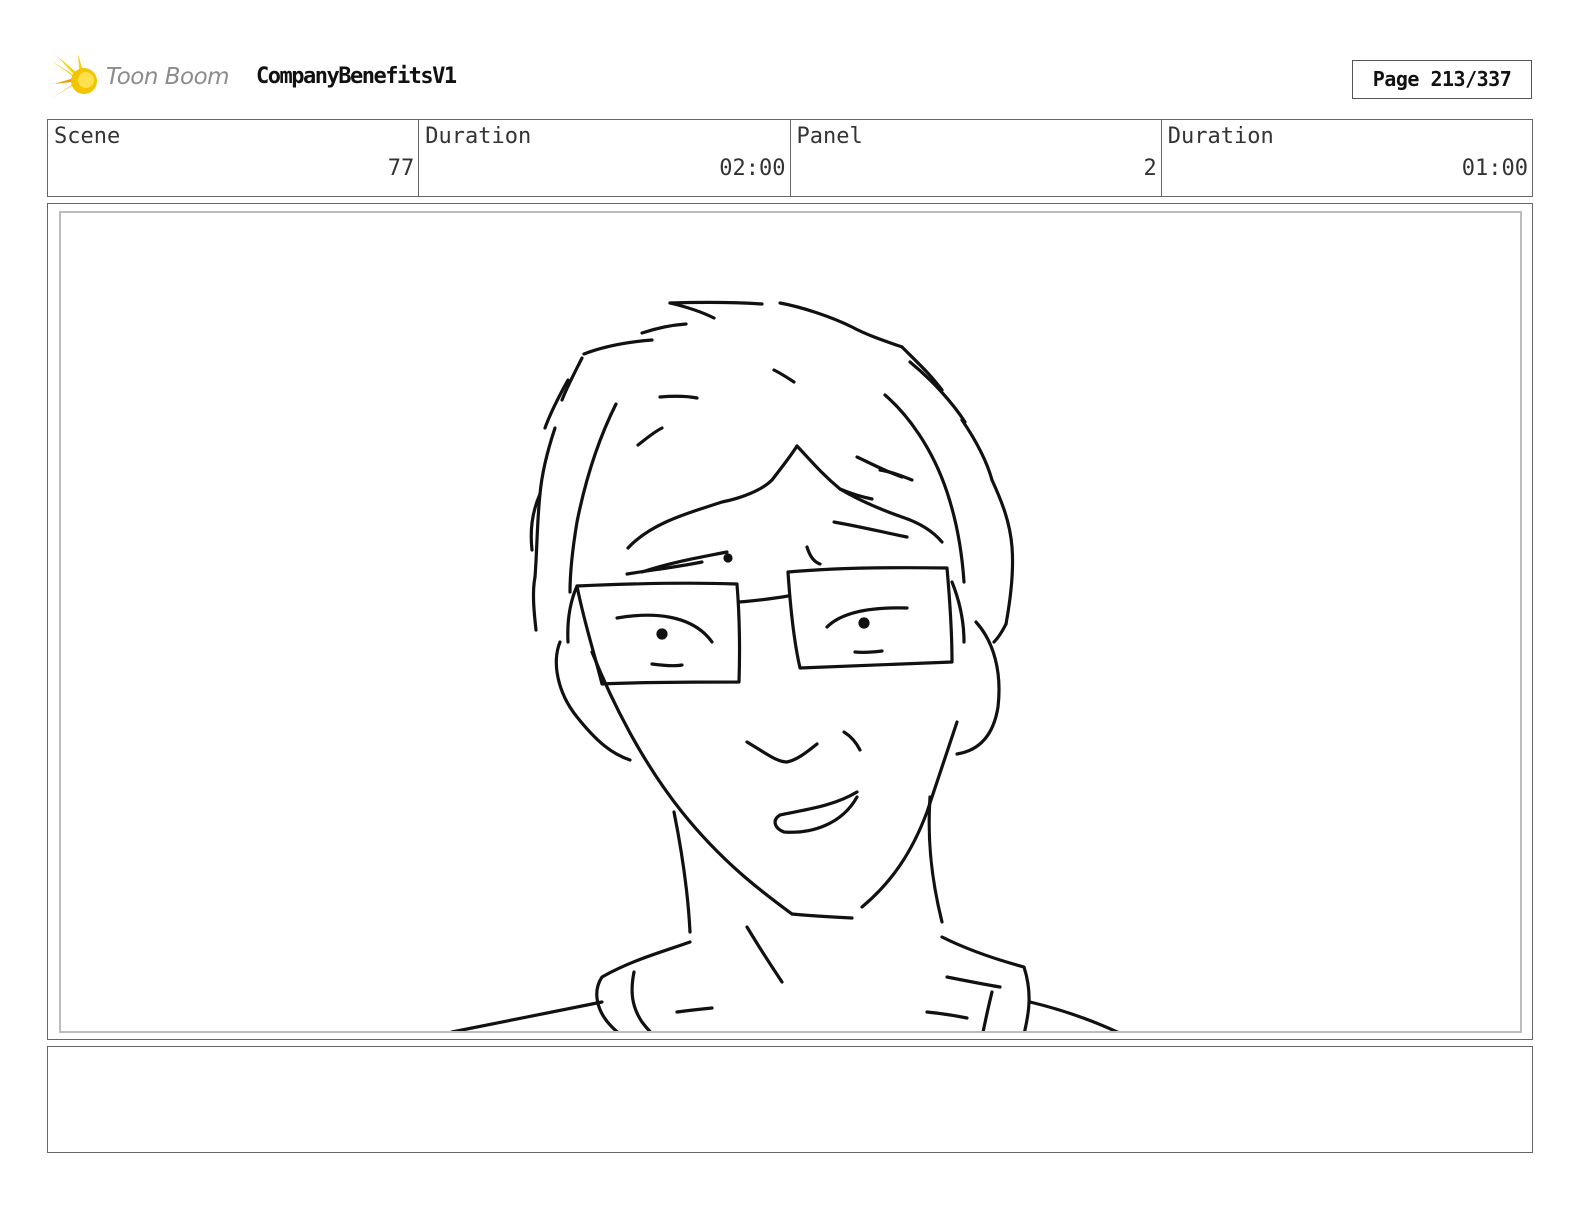 The width and height of the screenshot is (1584, 1224). What do you see at coordinates (401, 168) in the screenshot?
I see `scene-value: 77` at bounding box center [401, 168].